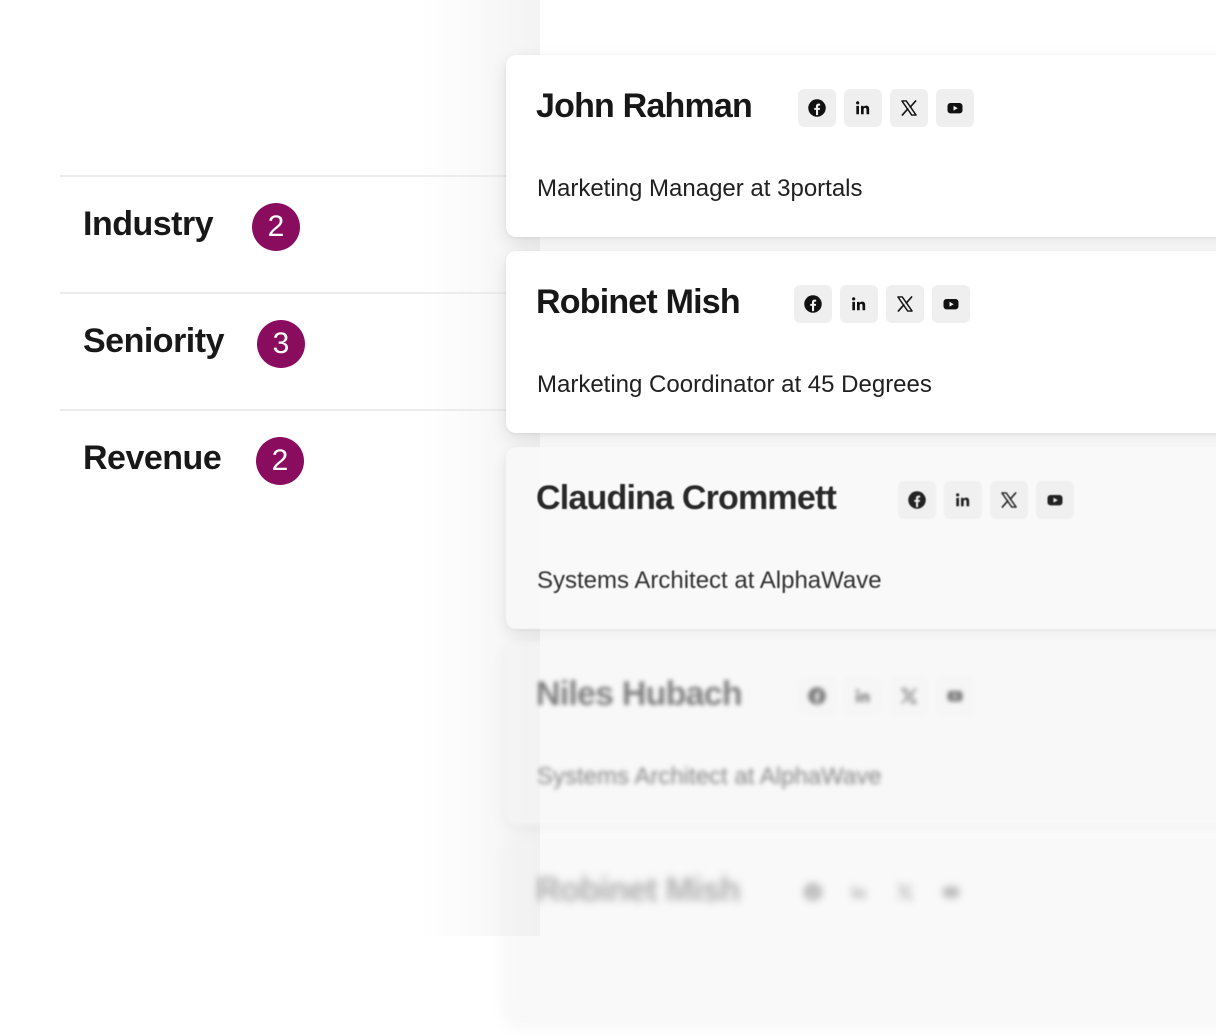  Describe the element at coordinates (686, 498) in the screenshot. I see `contact-name: Claudina Crommett` at that location.